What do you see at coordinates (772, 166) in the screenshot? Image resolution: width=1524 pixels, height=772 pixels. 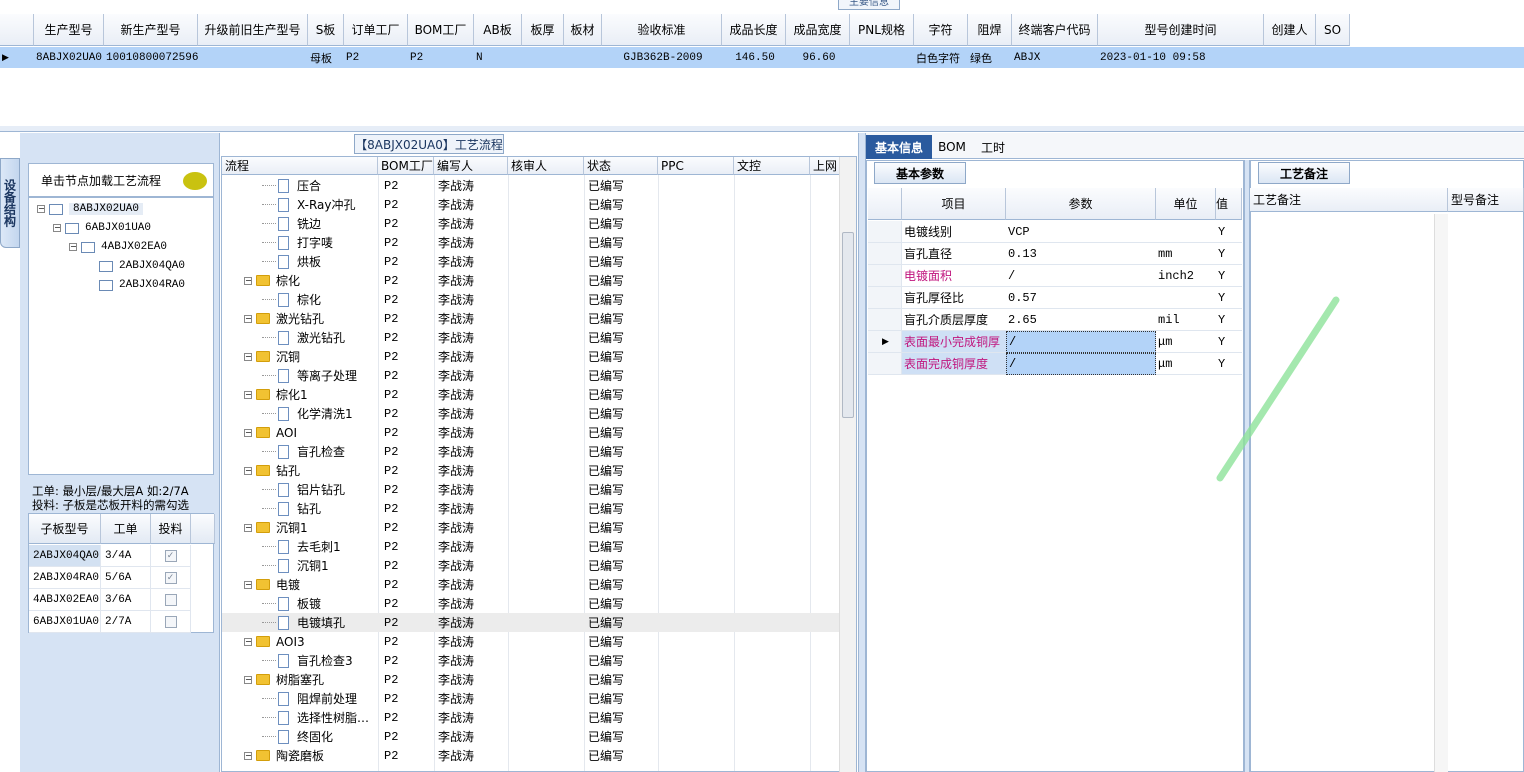 I see `flow-col-header: 文控` at bounding box center [772, 166].